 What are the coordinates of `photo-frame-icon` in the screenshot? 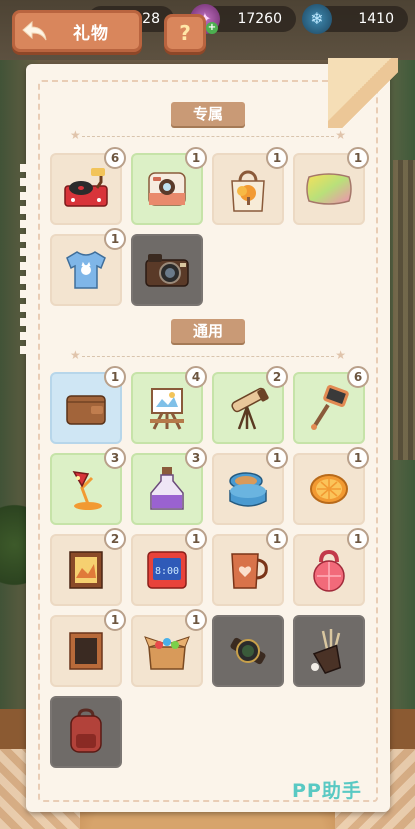 It's located at (86, 570).